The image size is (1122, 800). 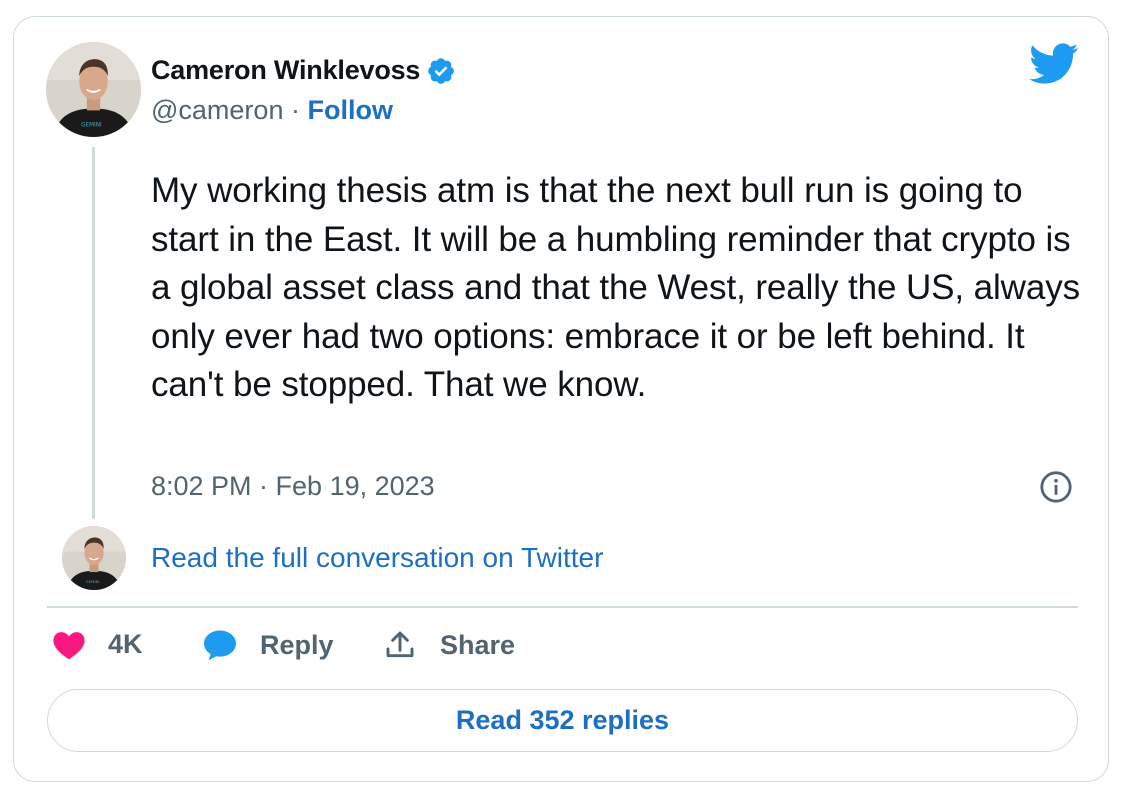 I want to click on heart-icon, so click(x=69, y=645).